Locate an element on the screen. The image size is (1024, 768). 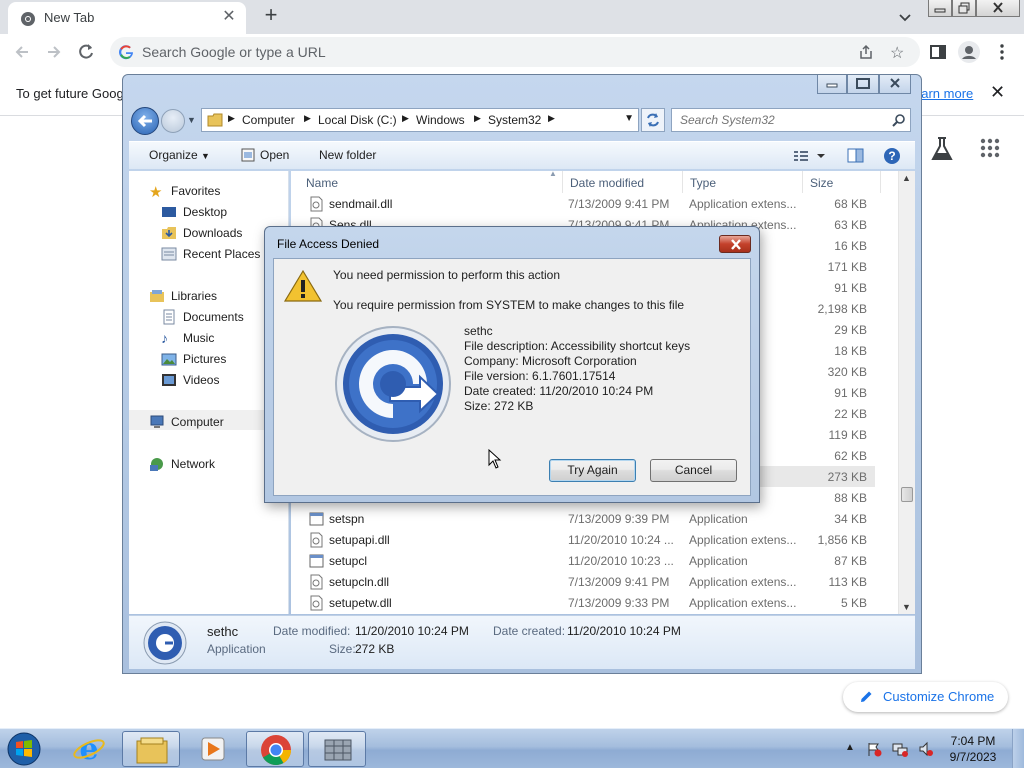
close-icon is located at coordinates (736, 244).